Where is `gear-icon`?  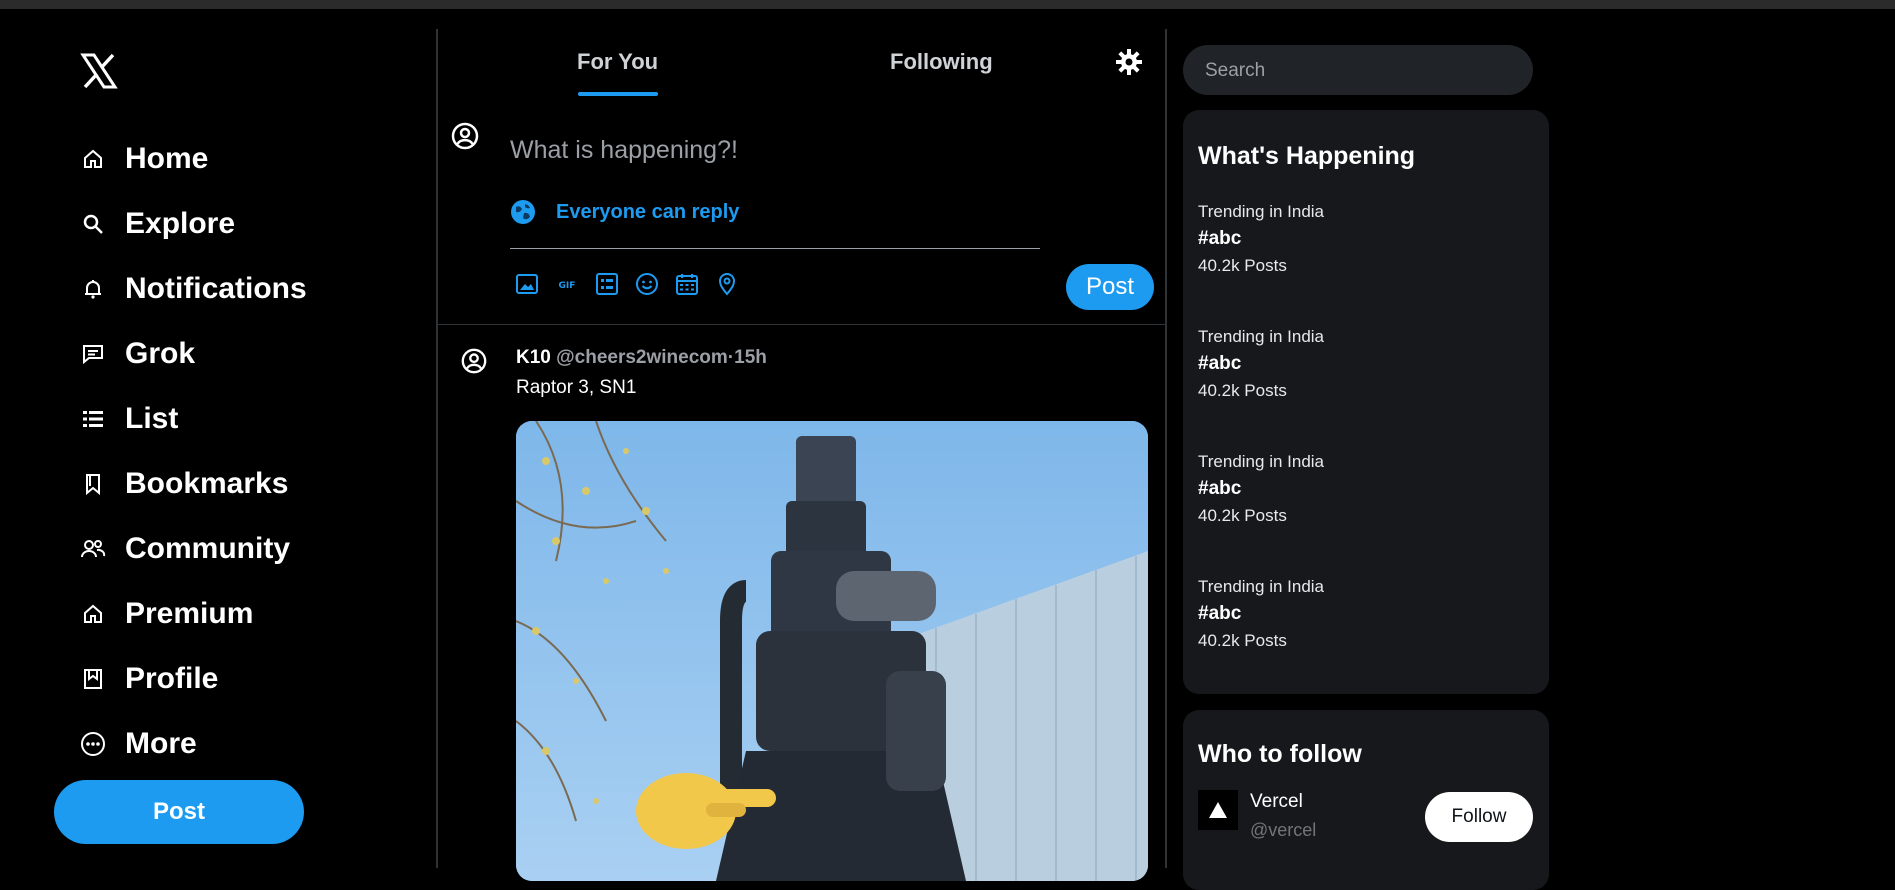
gear-icon is located at coordinates (1129, 62).